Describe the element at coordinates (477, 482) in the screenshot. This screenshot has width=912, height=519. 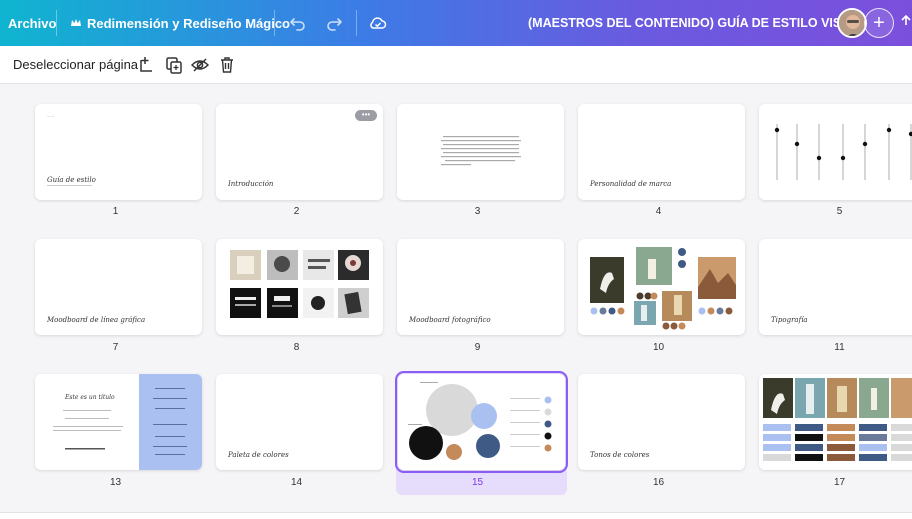
I see `page-number: 15` at that location.